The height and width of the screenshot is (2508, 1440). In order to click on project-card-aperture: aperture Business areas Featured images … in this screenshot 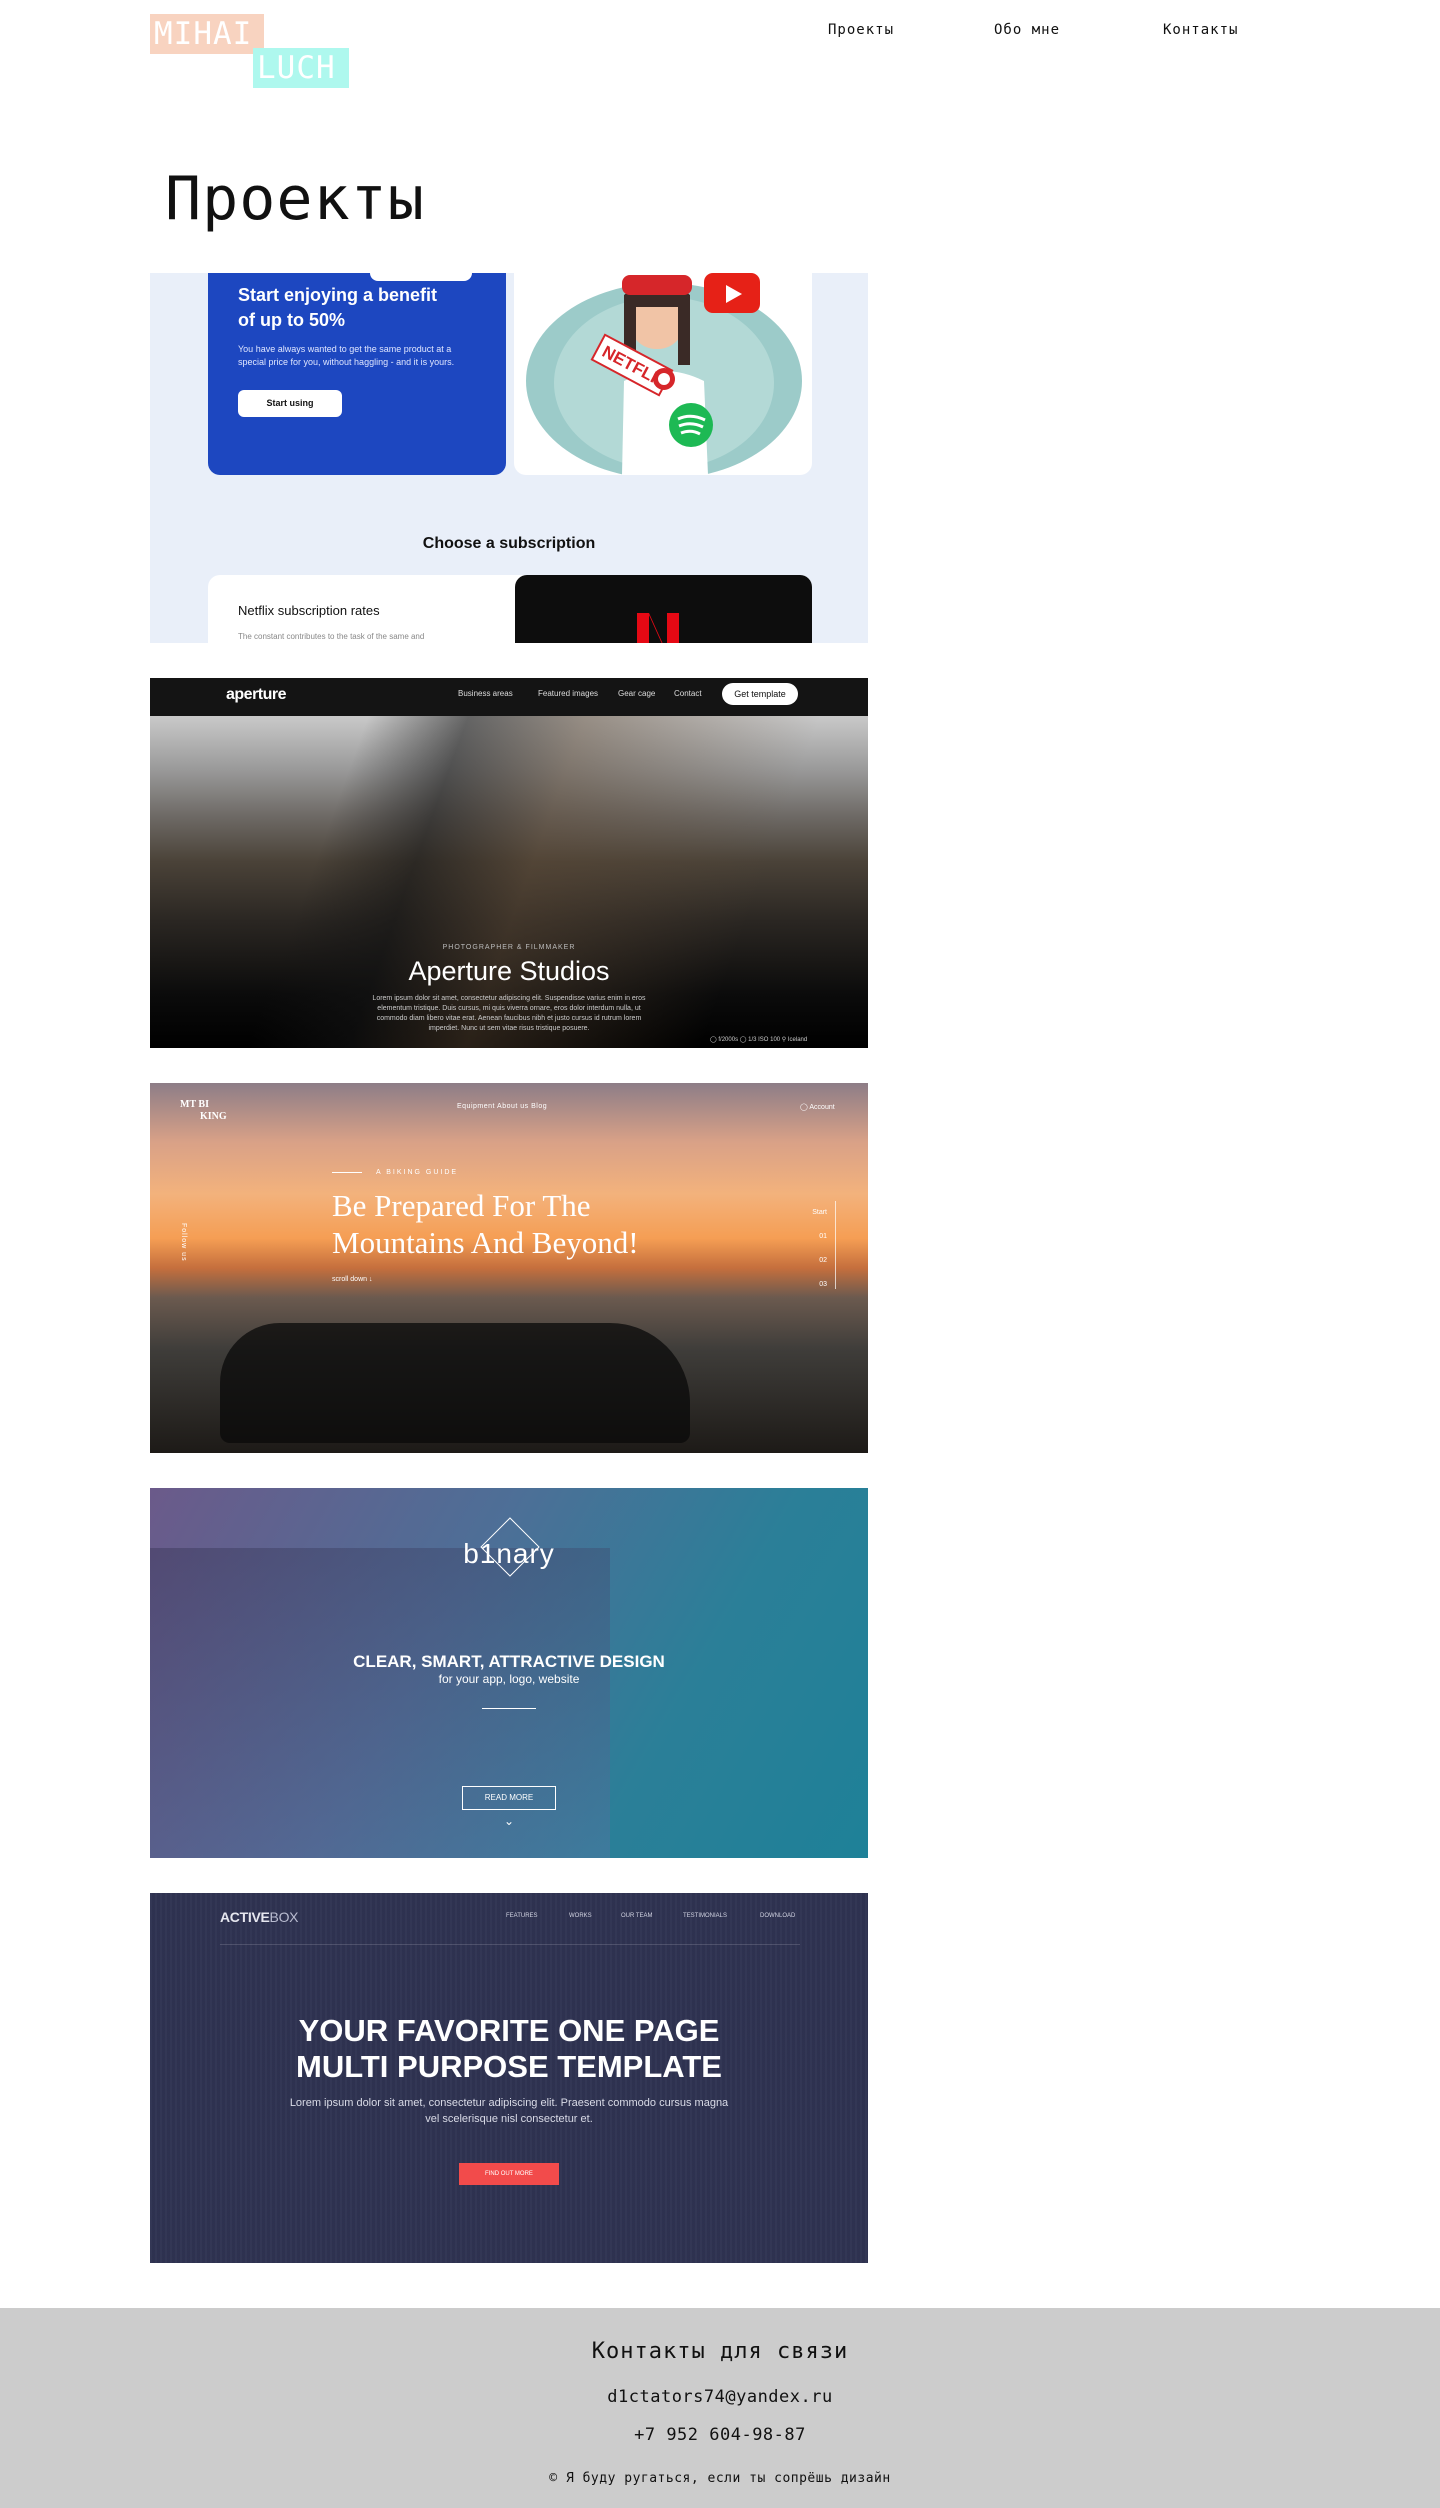, I will do `click(509, 863)`.